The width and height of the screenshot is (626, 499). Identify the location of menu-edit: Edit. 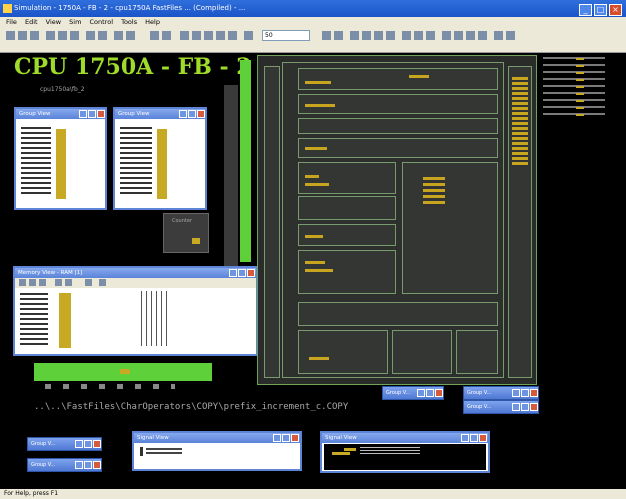
(31, 22).